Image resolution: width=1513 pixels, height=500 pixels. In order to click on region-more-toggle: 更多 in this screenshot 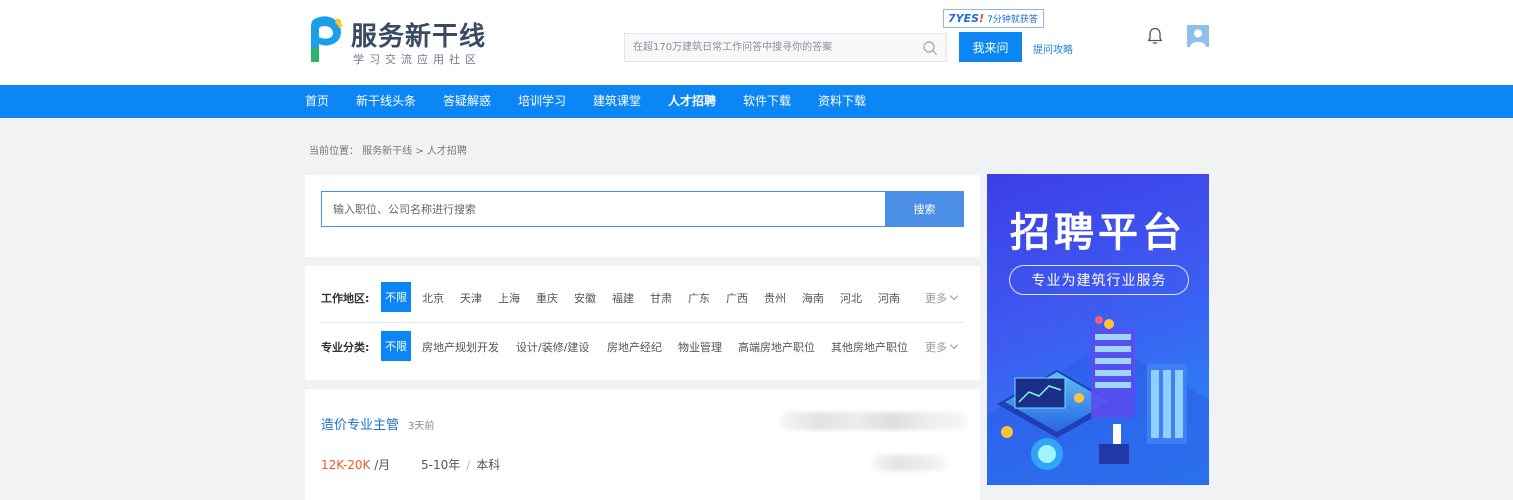, I will do `click(942, 298)`.